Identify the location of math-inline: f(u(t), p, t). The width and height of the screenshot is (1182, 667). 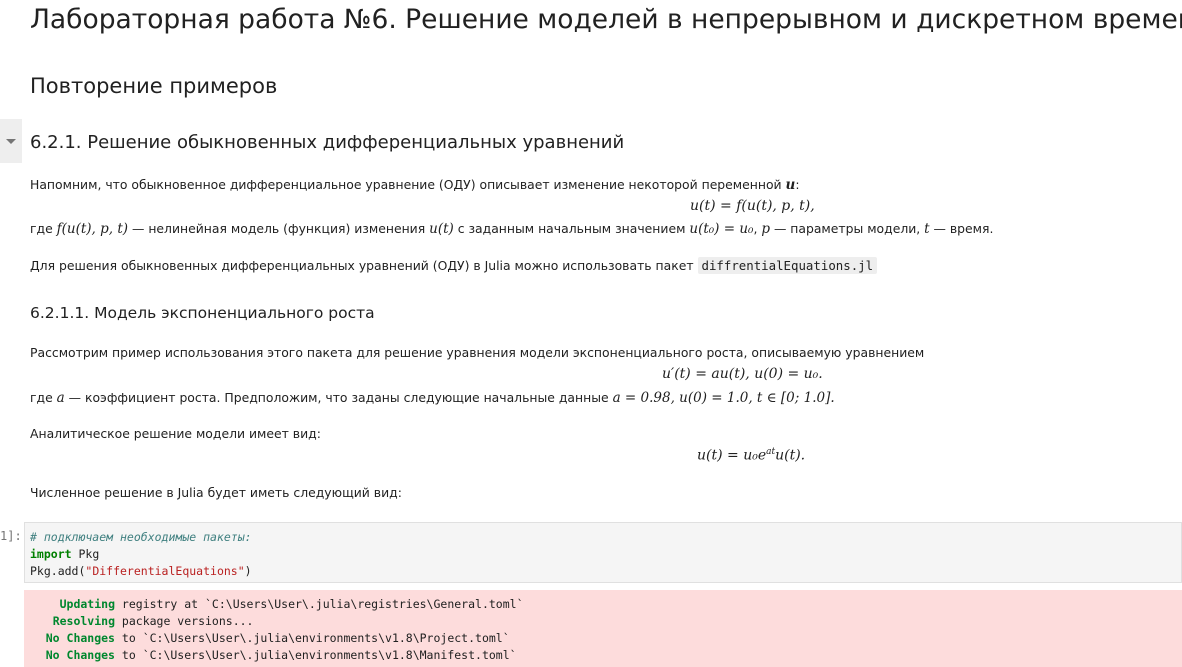
(92, 229).